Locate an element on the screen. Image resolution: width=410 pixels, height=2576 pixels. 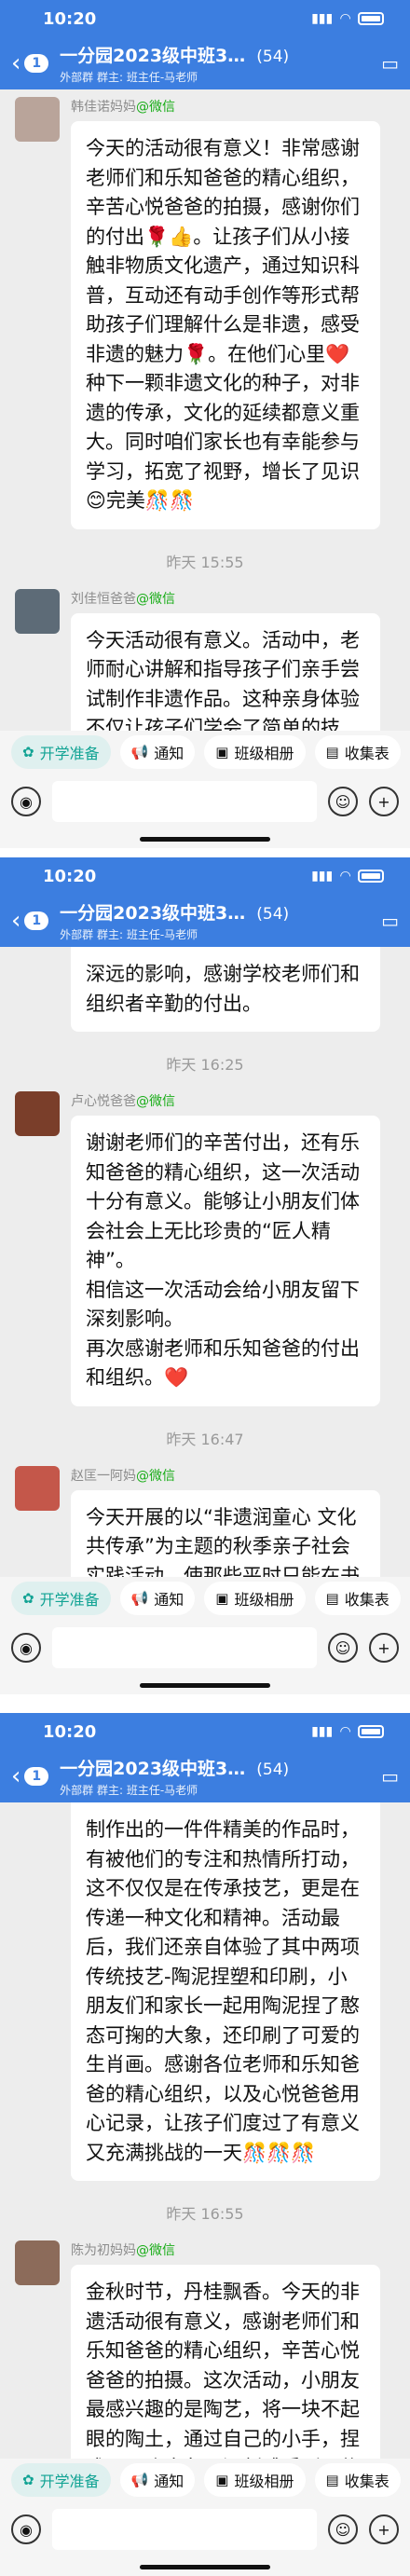
sender-name: 卢心悦爸爸@微信 is located at coordinates (123, 1101).